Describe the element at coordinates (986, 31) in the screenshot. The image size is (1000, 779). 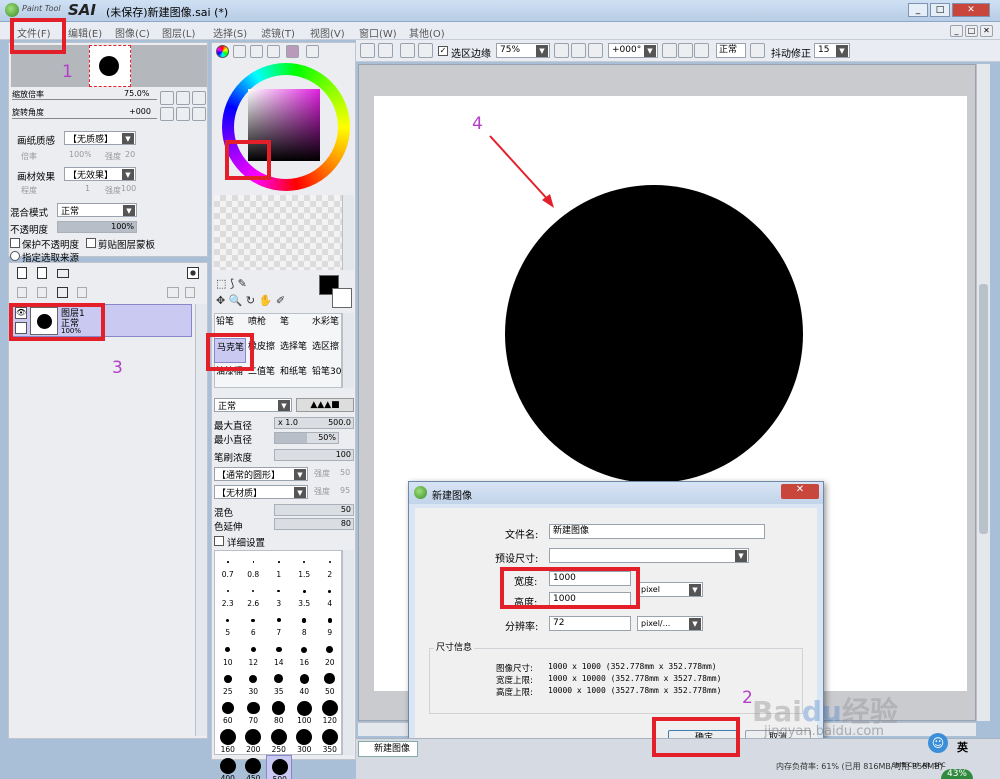
I see `mdi-close-button: ✕` at that location.